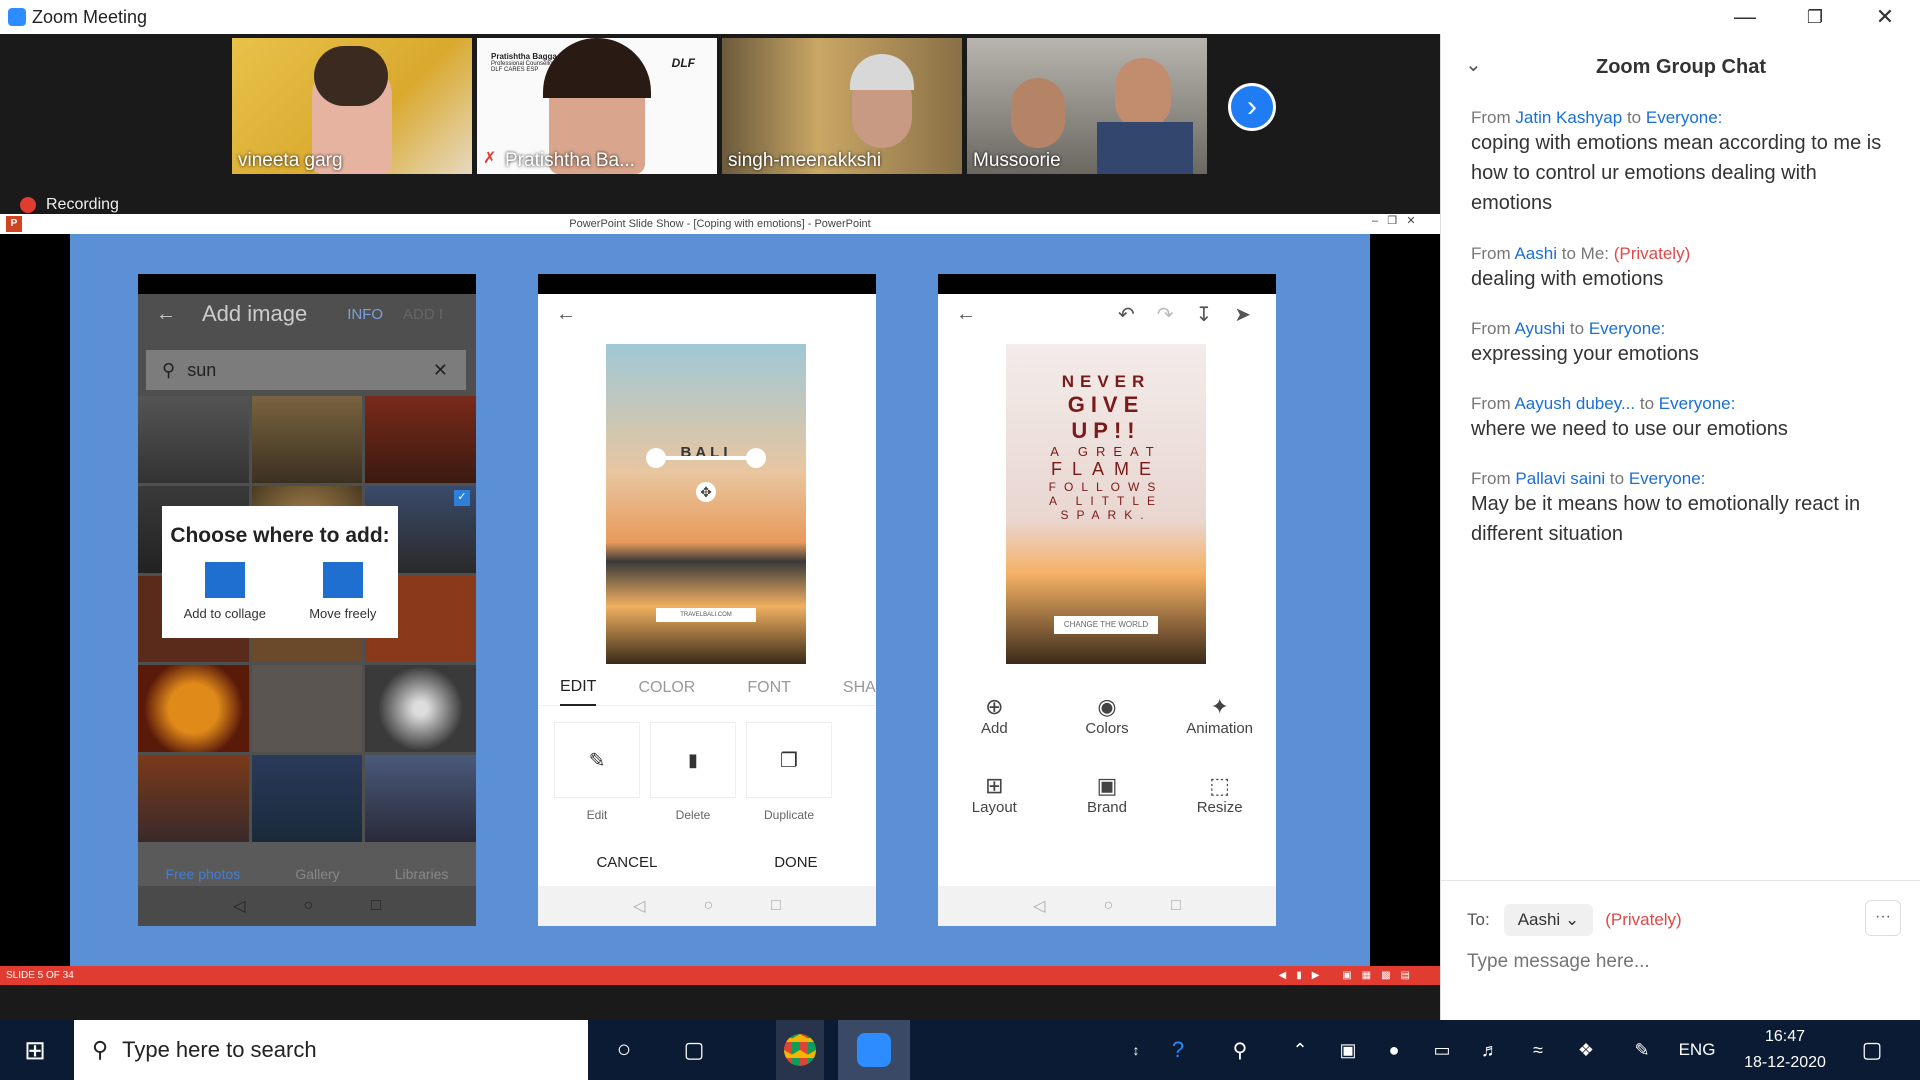  Describe the element at coordinates (597, 772) in the screenshot. I see `edit-tool-button: ✎ Edit` at that location.